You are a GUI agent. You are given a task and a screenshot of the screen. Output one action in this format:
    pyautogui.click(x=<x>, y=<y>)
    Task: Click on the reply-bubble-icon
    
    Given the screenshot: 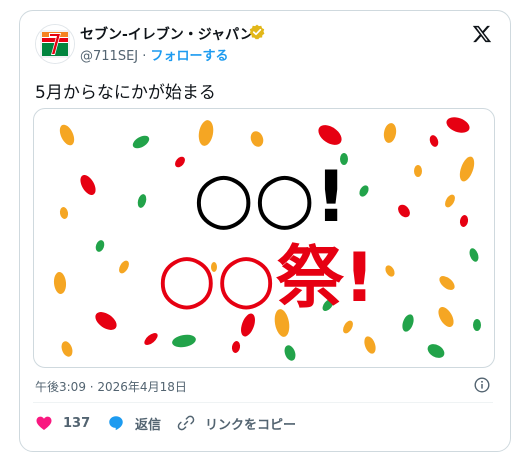 What is the action you would take?
    pyautogui.click(x=116, y=423)
    